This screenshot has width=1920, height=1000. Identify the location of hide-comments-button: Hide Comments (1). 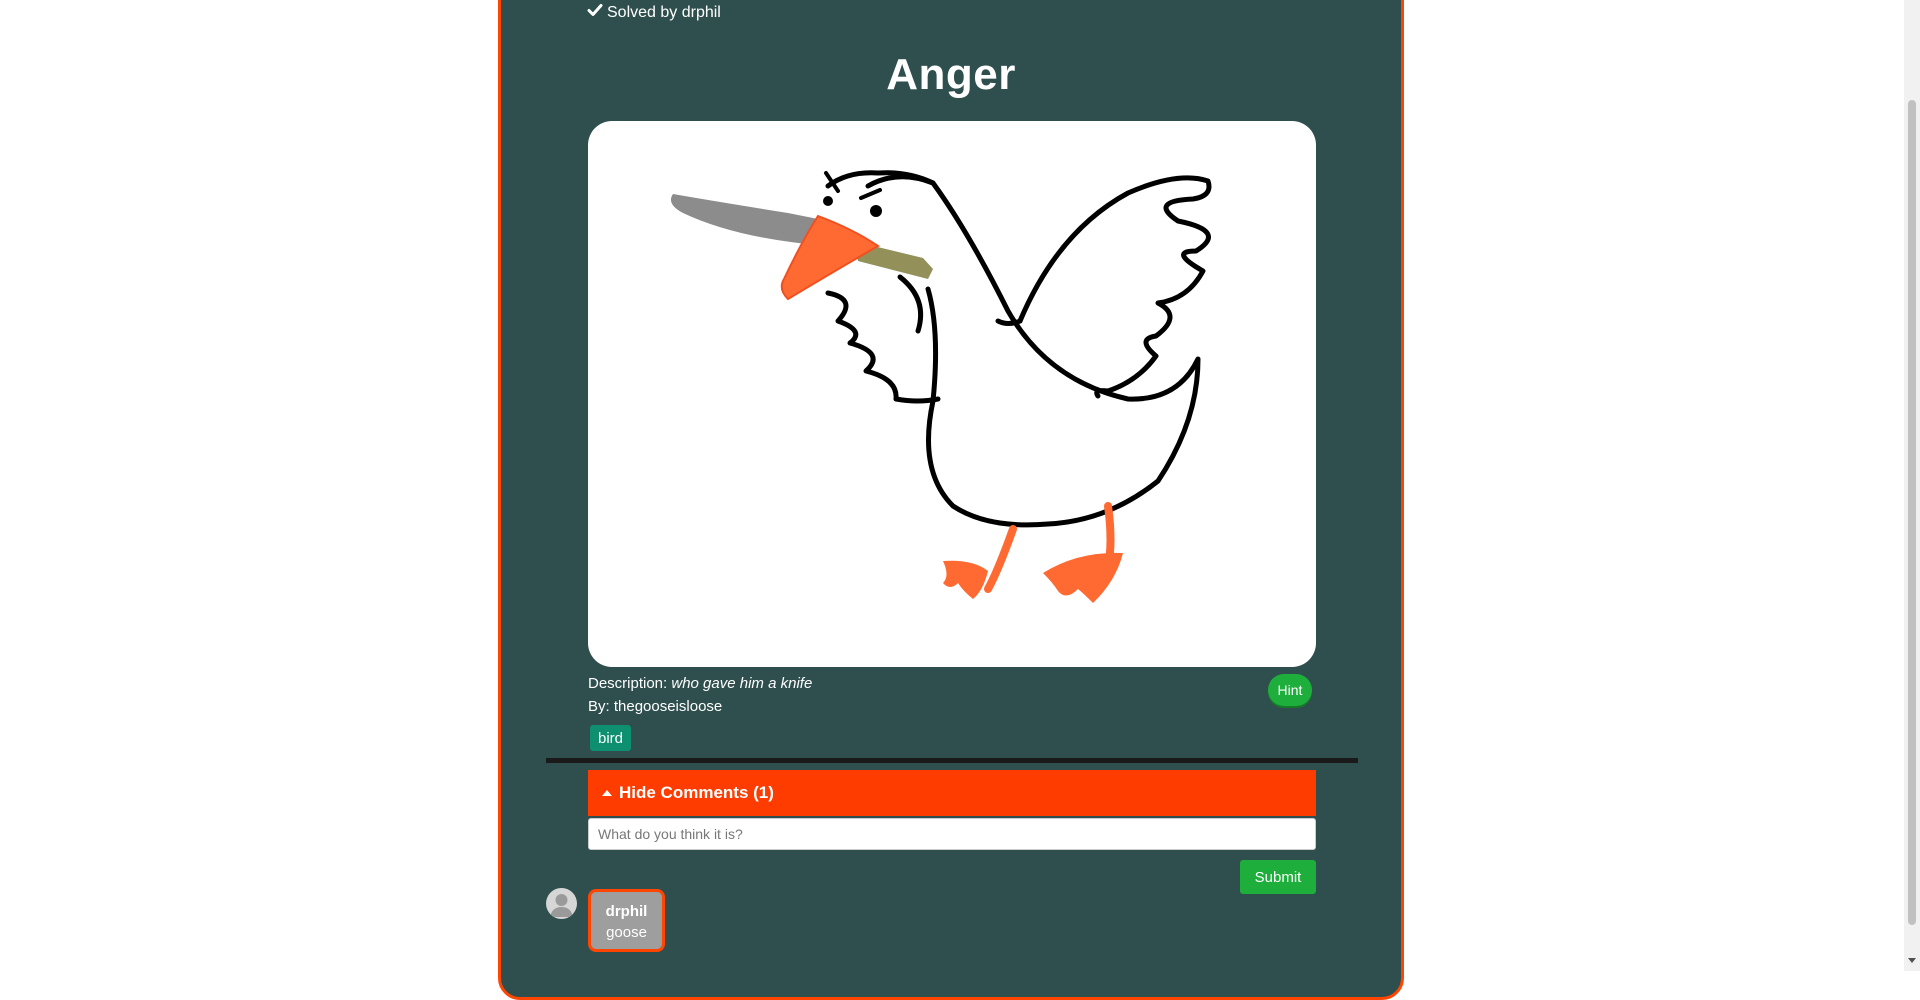
(952, 793).